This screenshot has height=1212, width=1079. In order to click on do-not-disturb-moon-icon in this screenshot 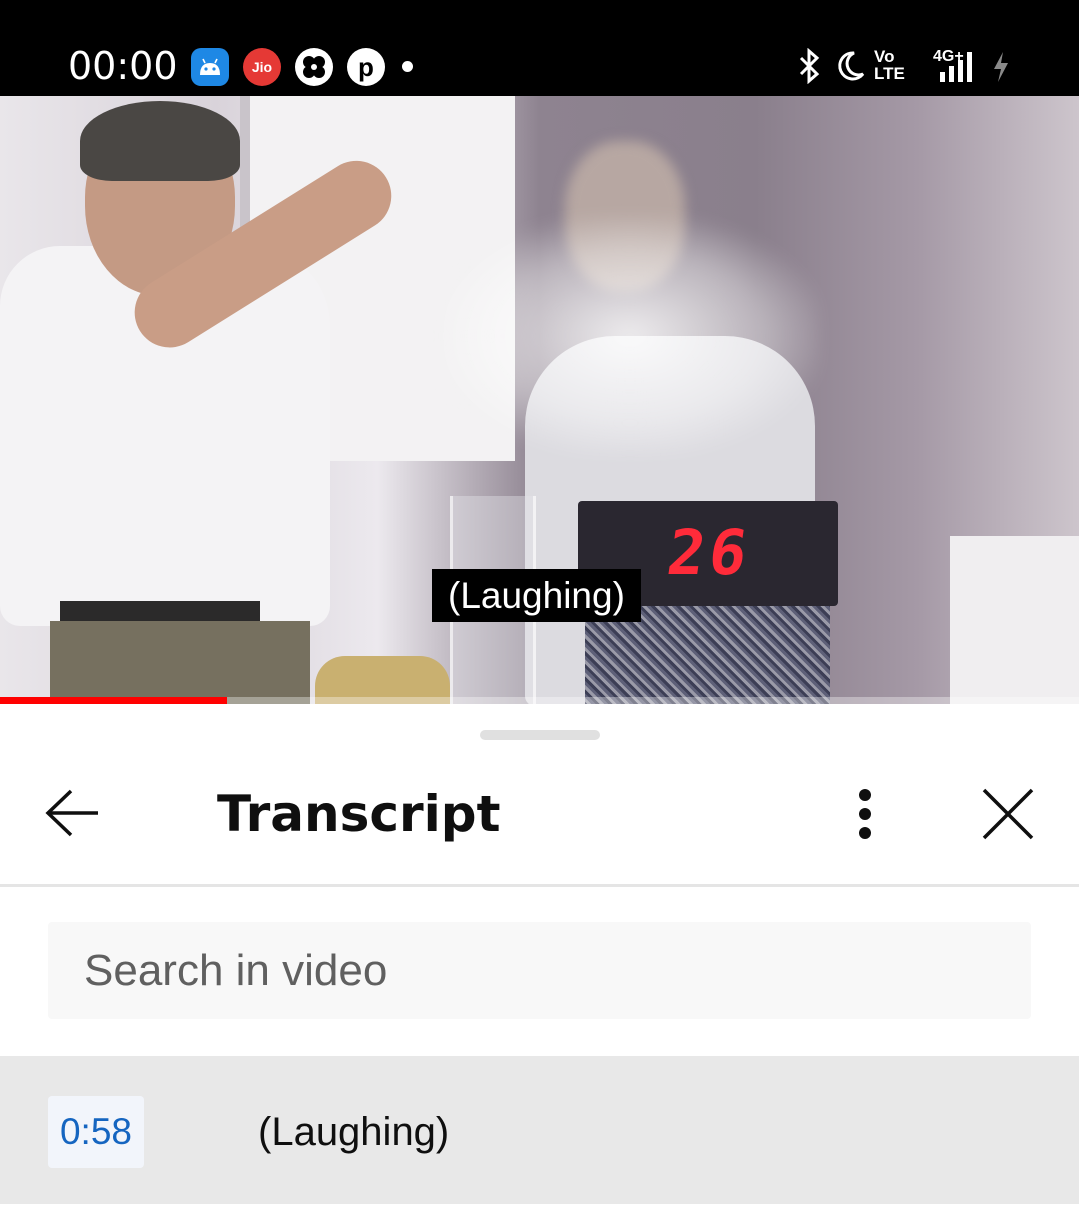, I will do `click(851, 68)`.